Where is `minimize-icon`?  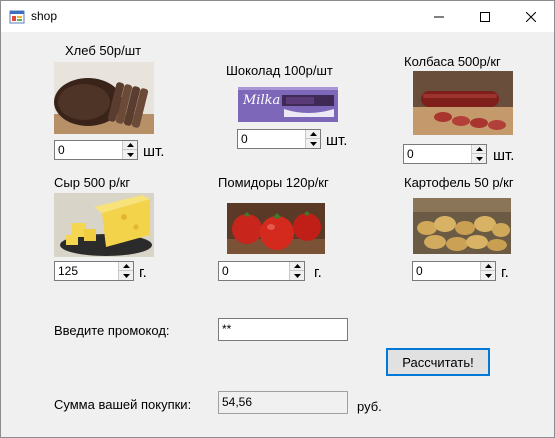
minimize-icon is located at coordinates (439, 16).